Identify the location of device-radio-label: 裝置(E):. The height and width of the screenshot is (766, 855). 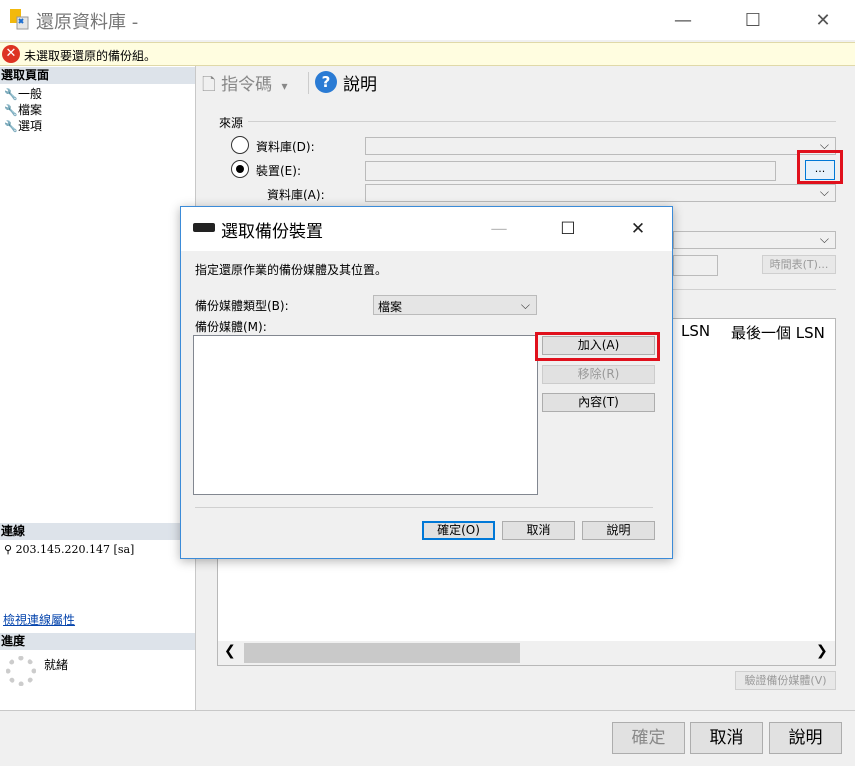
(278, 171).